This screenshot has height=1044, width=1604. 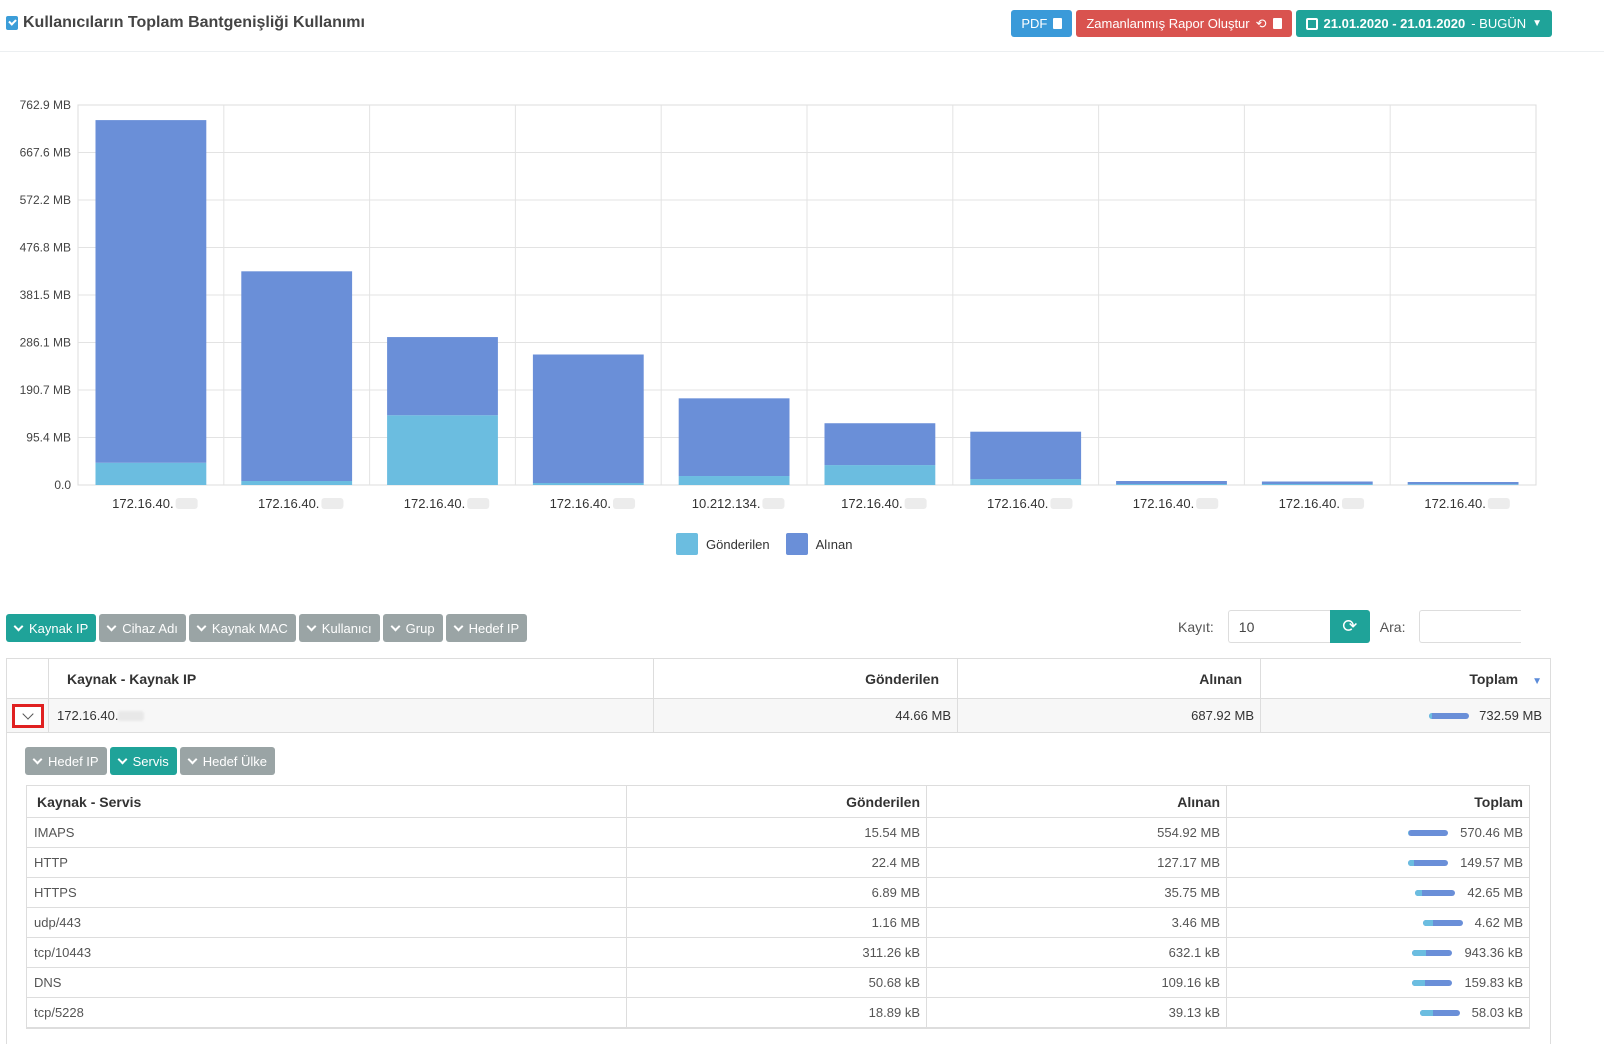 I want to click on group-label: Hedef IP, so click(x=73, y=761).